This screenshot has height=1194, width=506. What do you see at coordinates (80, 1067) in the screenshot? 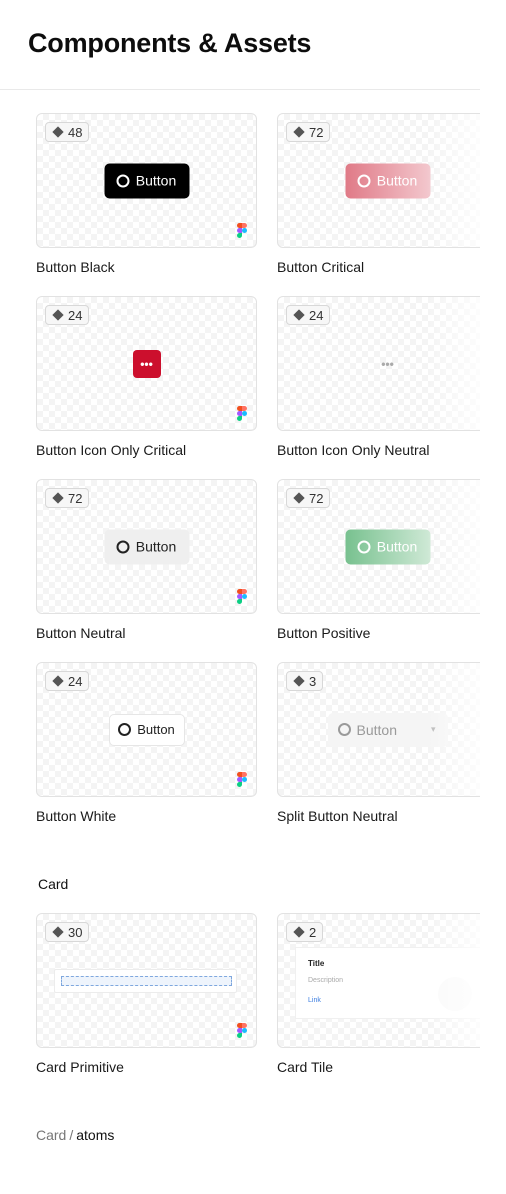
I see `asset-name: Card Primitive` at bounding box center [80, 1067].